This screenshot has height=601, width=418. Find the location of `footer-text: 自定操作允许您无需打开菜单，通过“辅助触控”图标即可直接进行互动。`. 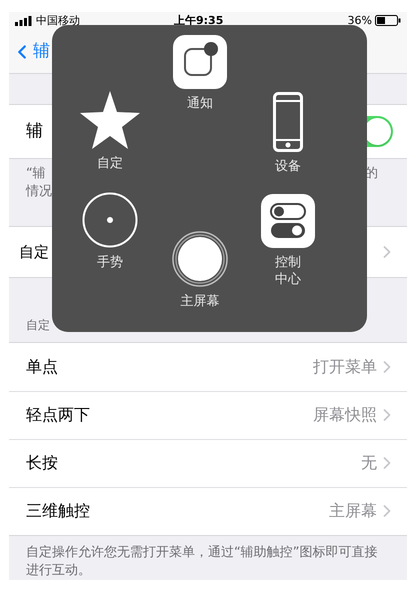

footer-text: 自定操作允许您无需打开菜单，通过“辅助触控”图标即可直接进行互动。 is located at coordinates (201, 562).